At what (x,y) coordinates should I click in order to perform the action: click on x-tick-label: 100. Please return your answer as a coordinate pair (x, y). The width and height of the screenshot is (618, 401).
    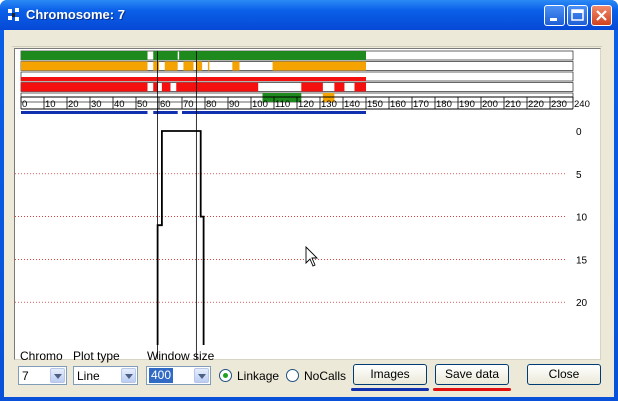
    Looking at the image, I should click on (260, 104).